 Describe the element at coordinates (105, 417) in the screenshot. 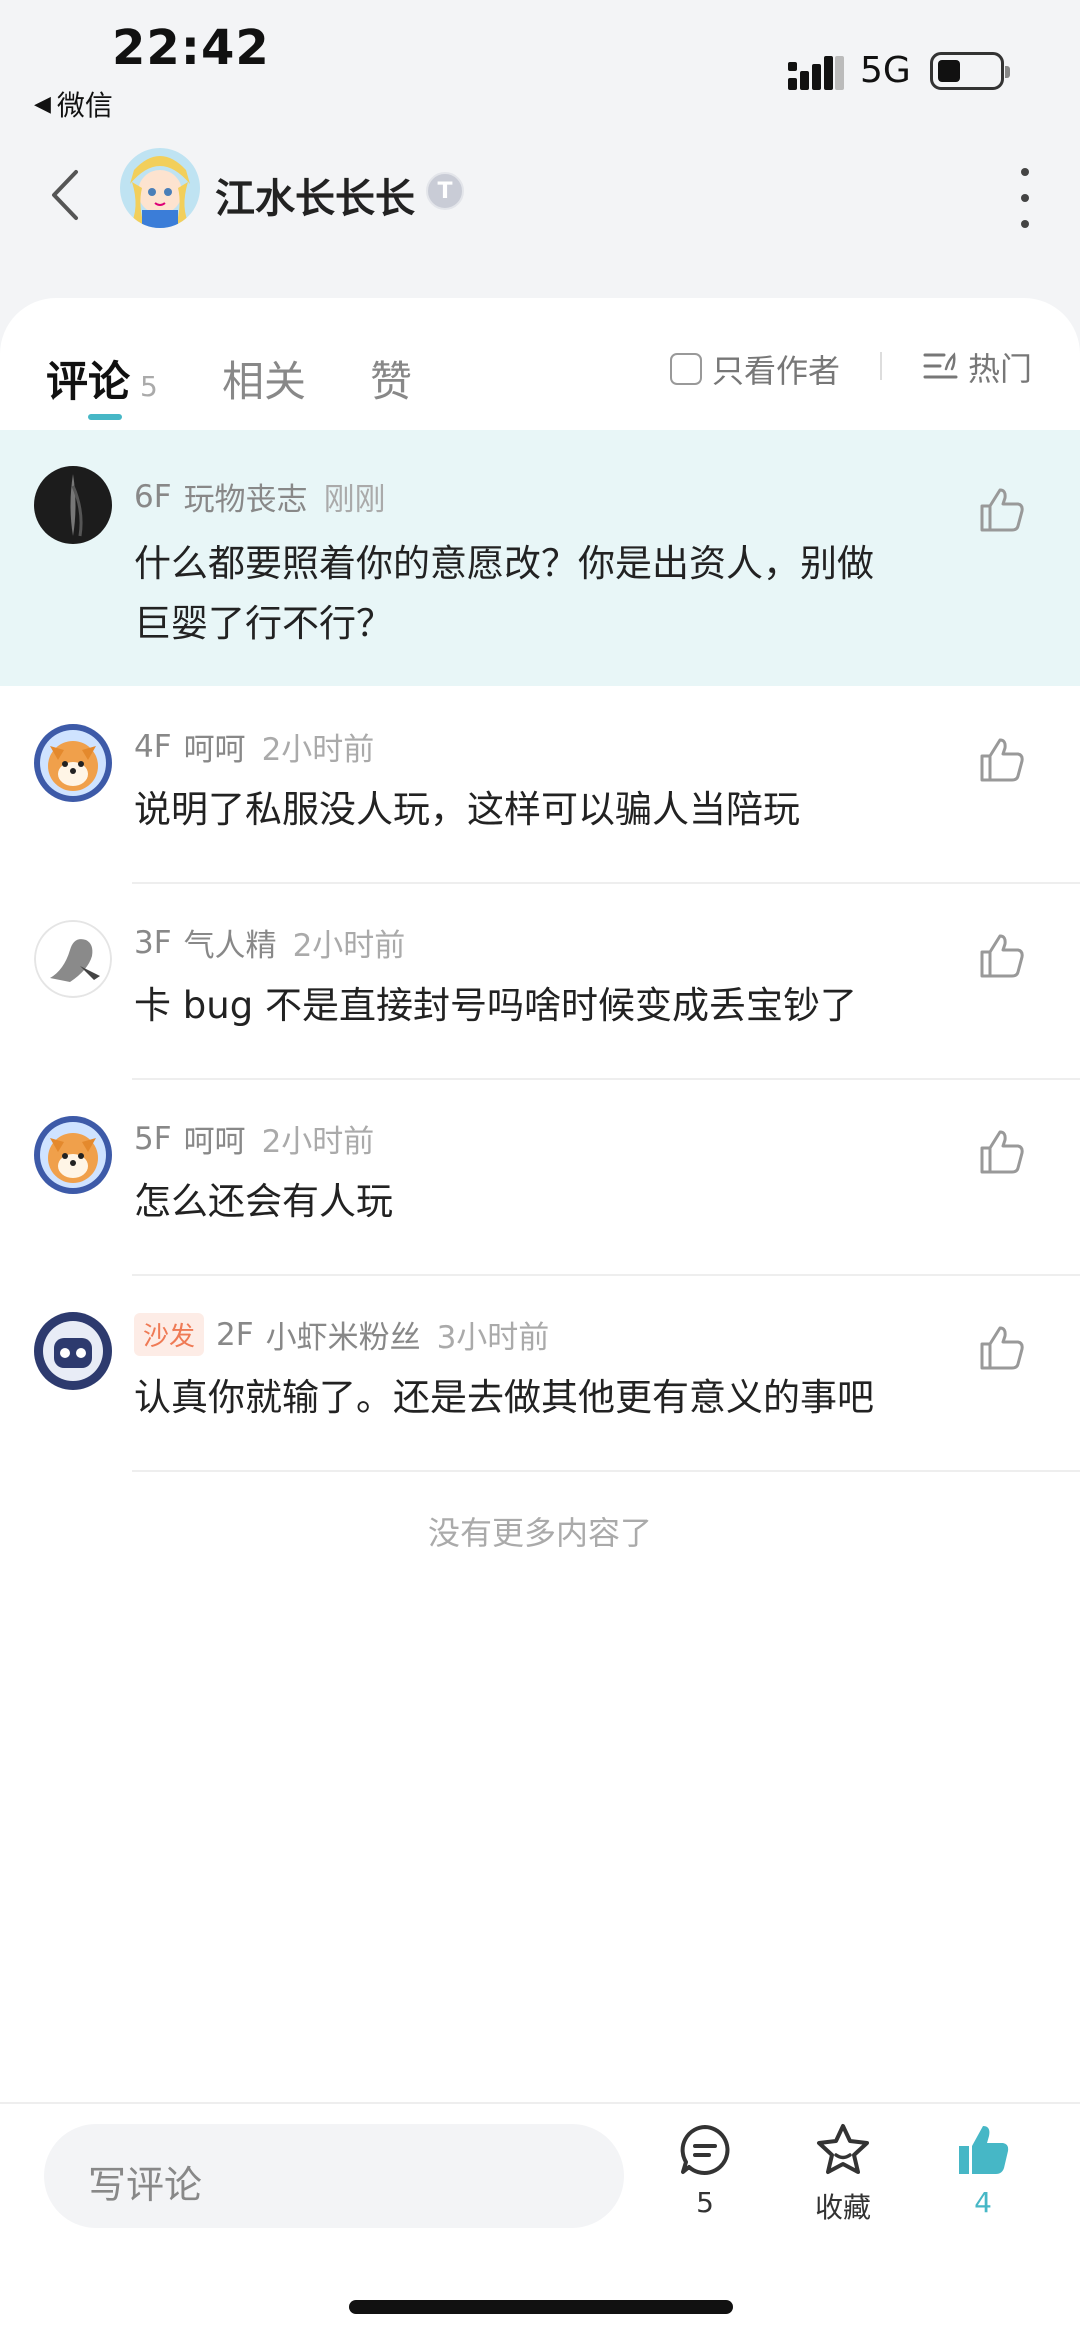

I see `active-tab-indicator` at that location.